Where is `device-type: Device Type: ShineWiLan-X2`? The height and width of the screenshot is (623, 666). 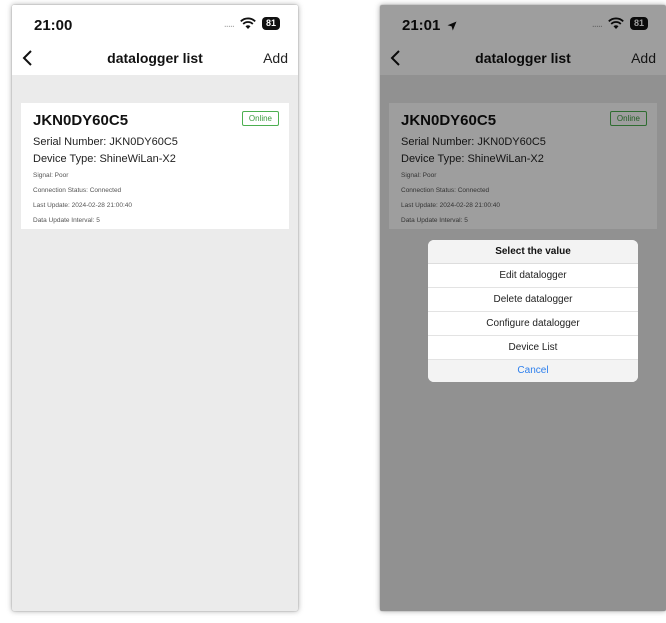
device-type: Device Type: ShineWiLan-X2 is located at coordinates (104, 159).